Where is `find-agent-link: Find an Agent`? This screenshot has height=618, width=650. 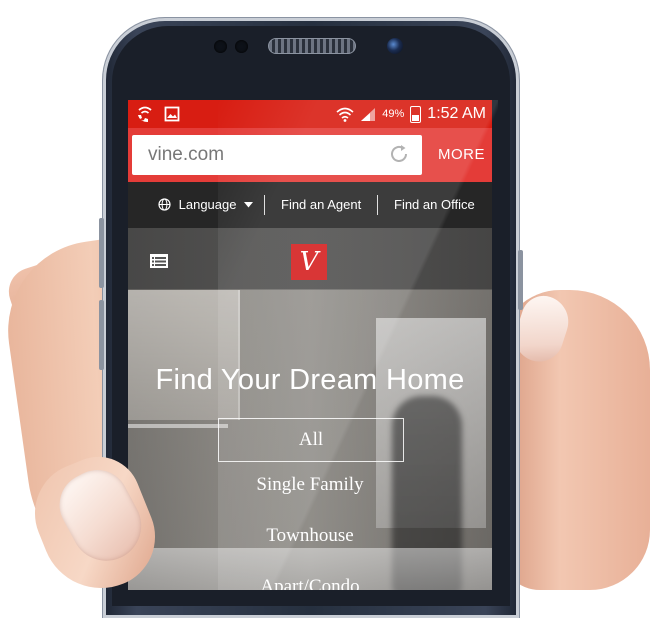
find-agent-link: Find an Agent is located at coordinates (321, 204).